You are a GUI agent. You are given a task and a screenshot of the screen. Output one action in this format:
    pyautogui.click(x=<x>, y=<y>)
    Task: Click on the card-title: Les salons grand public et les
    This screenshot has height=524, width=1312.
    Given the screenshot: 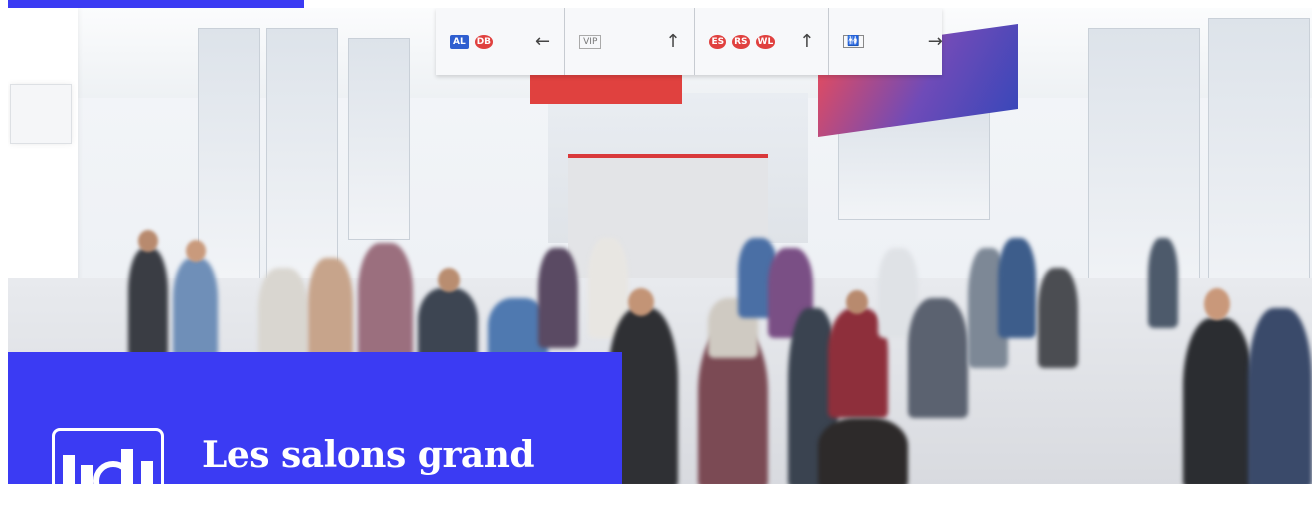 What is the action you would take?
    pyautogui.click(x=368, y=478)
    